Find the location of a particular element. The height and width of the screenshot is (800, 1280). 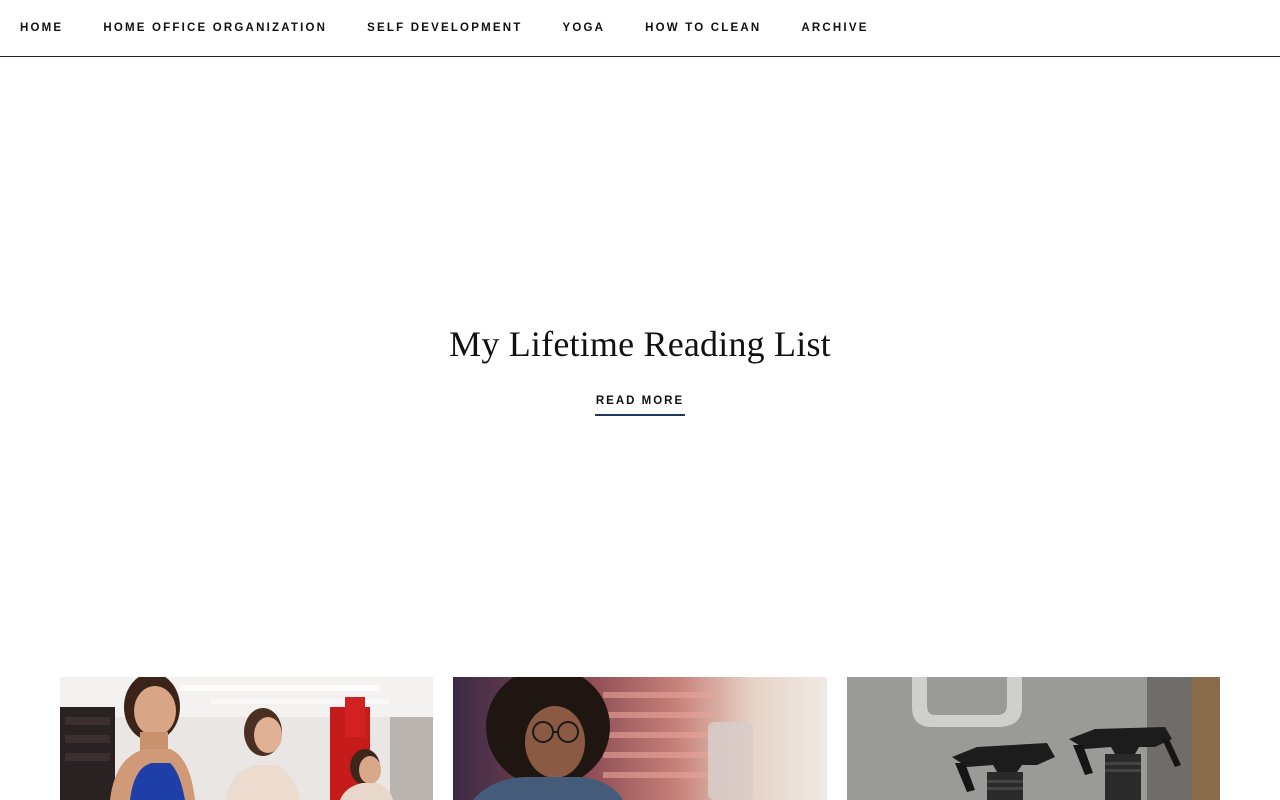

cleaning-photo is located at coordinates (1033, 738).